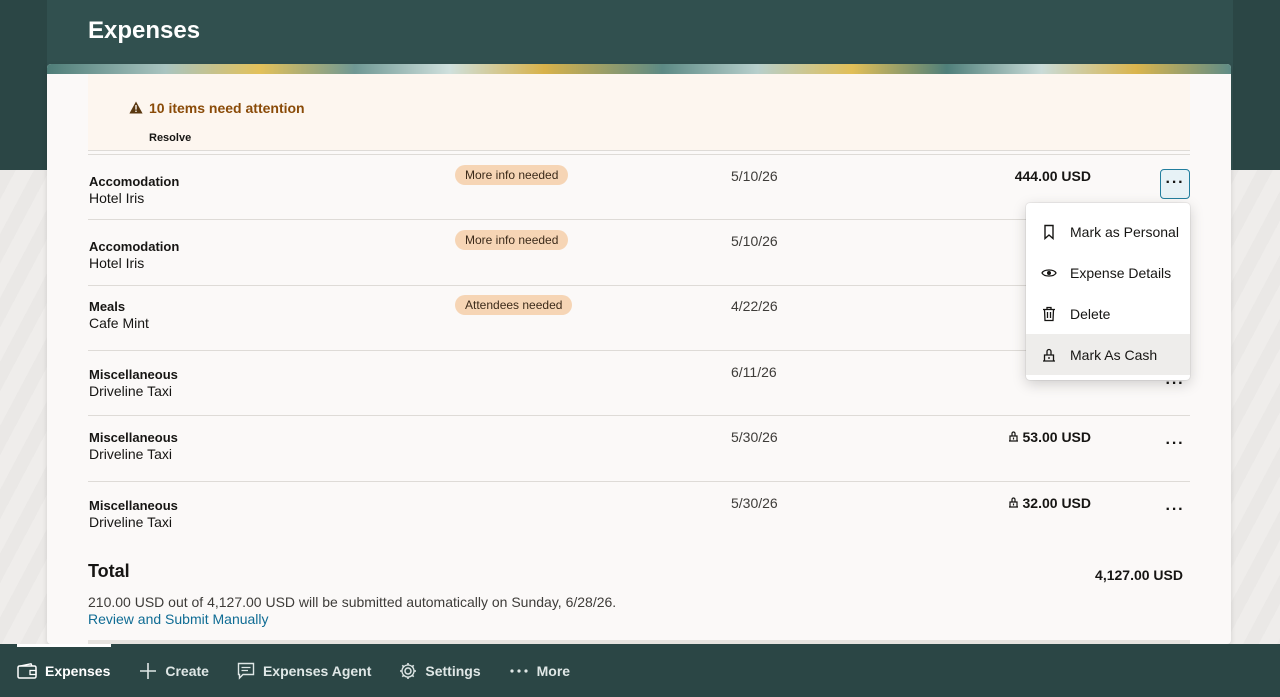 The image size is (1280, 697). I want to click on attention-panel: 10 items need attention Resolve, so click(639, 112).